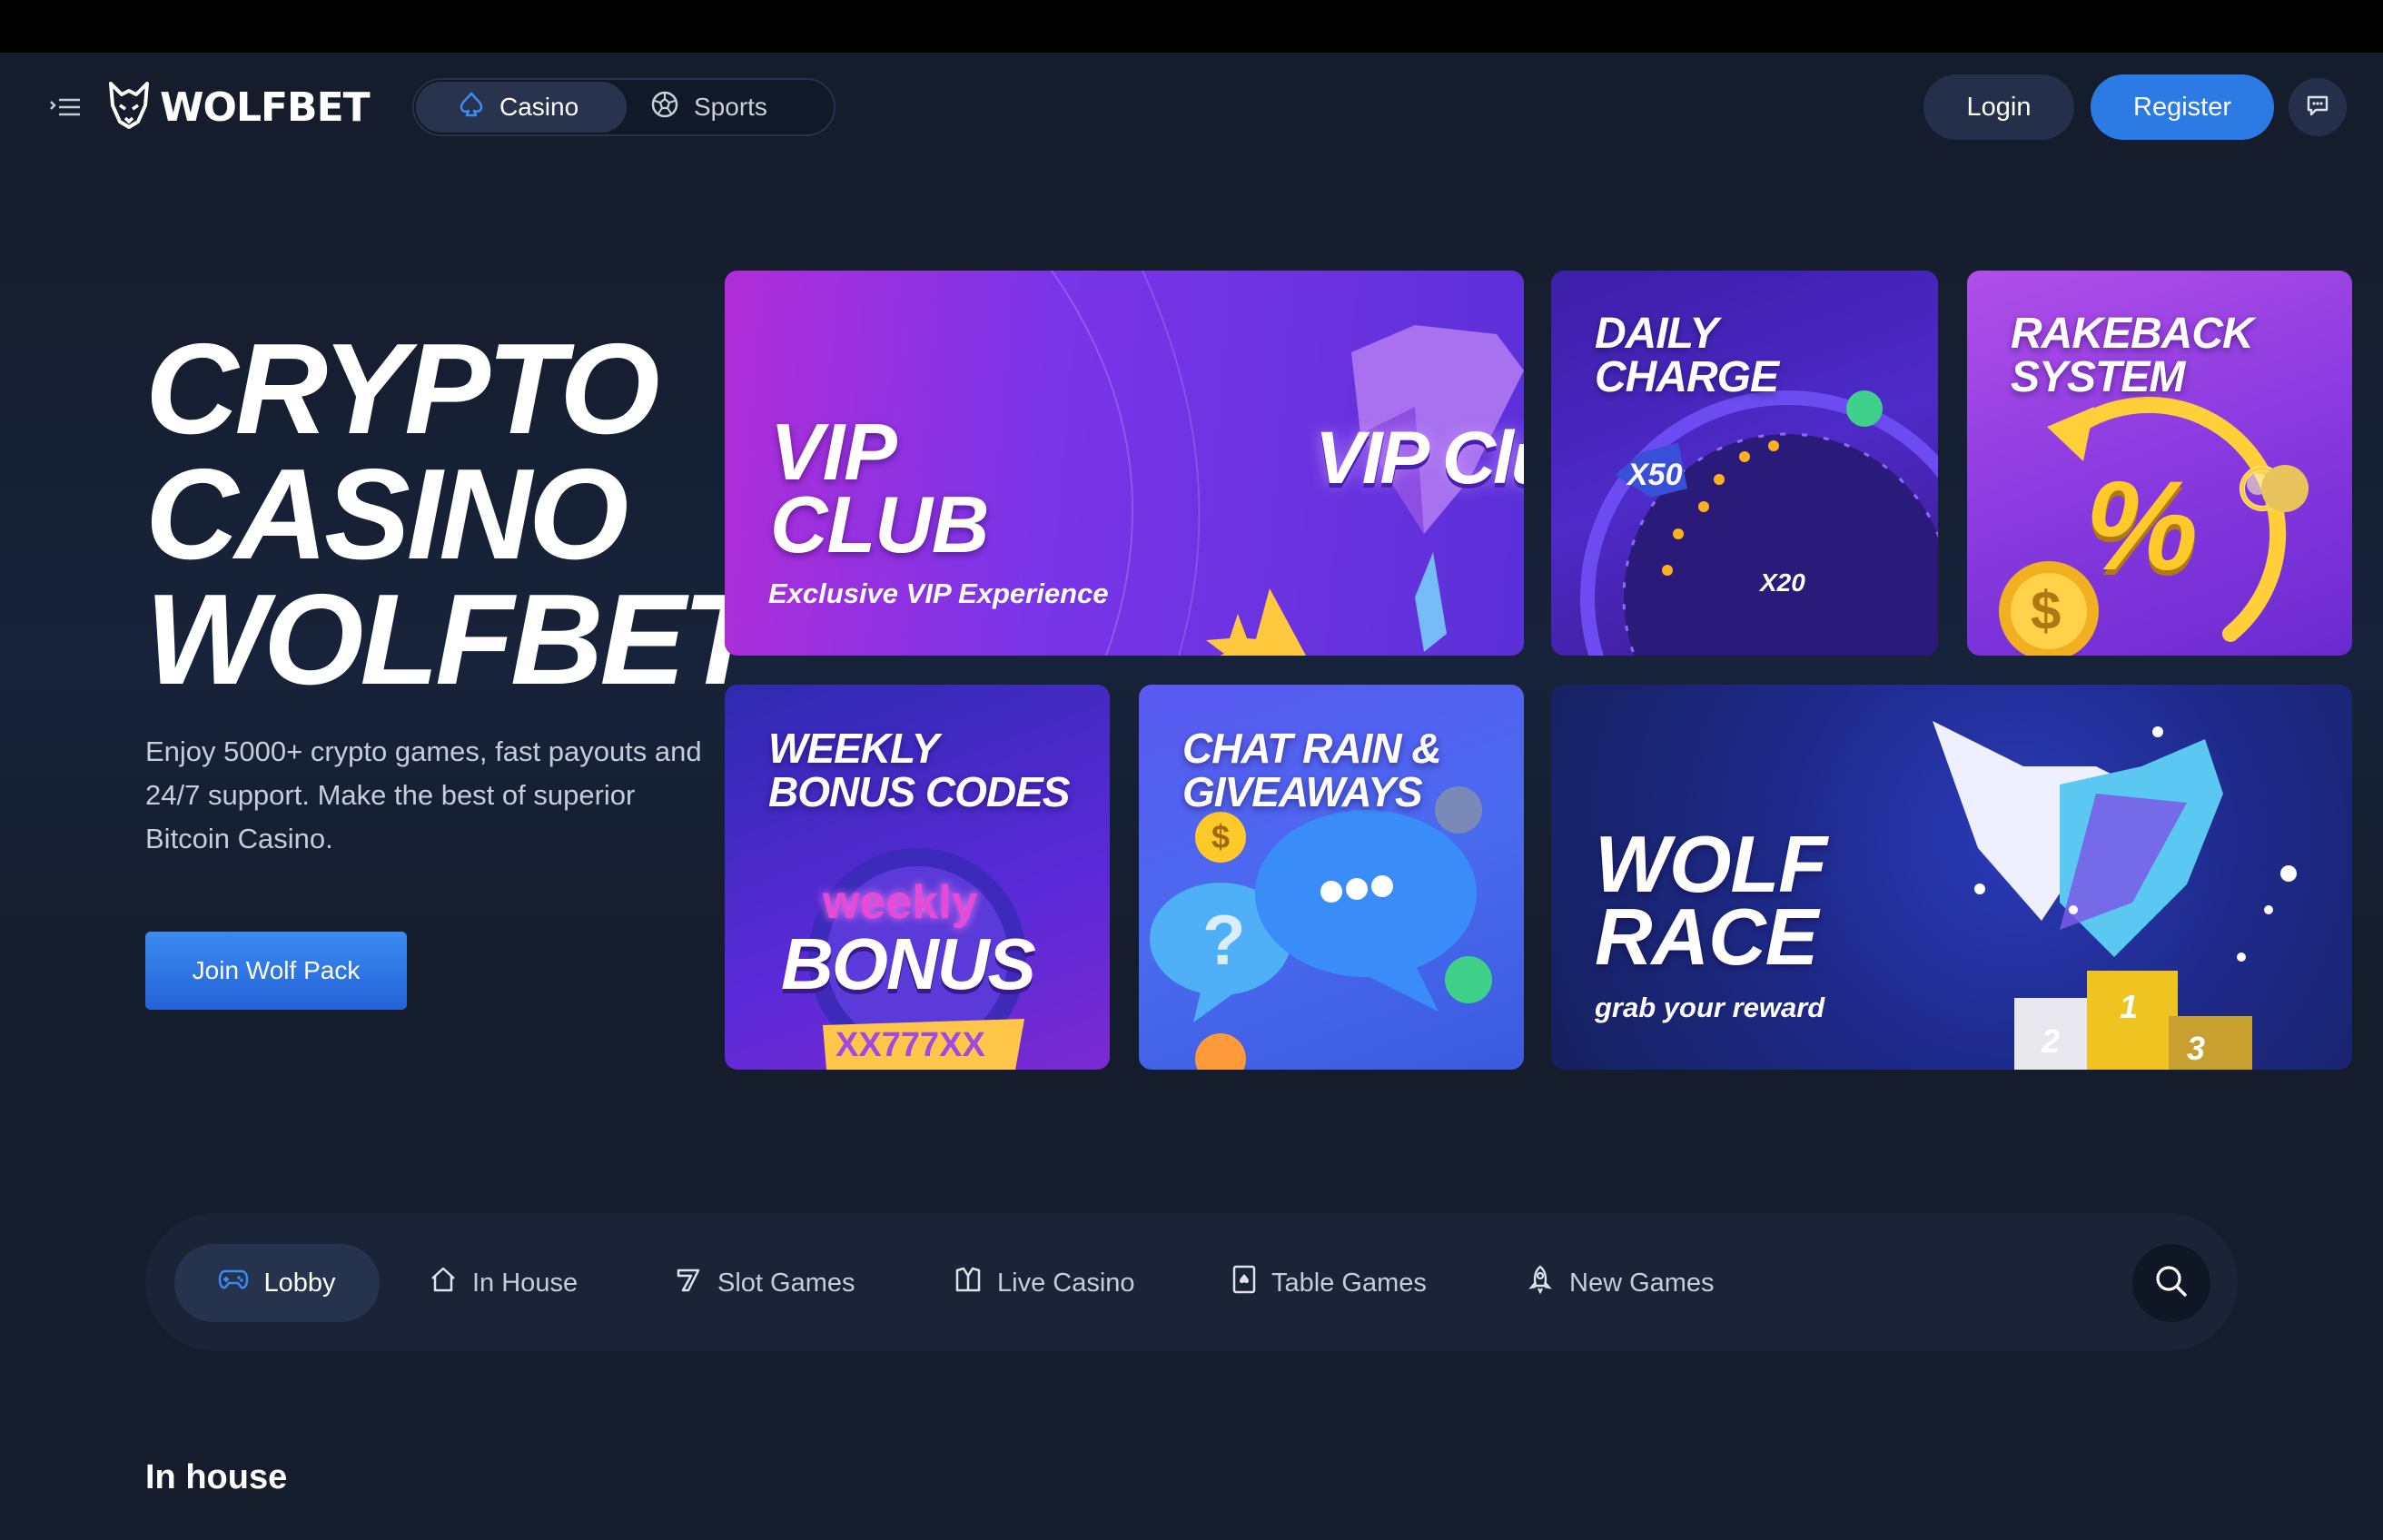  What do you see at coordinates (688, 1283) in the screenshot?
I see `seven-icon` at bounding box center [688, 1283].